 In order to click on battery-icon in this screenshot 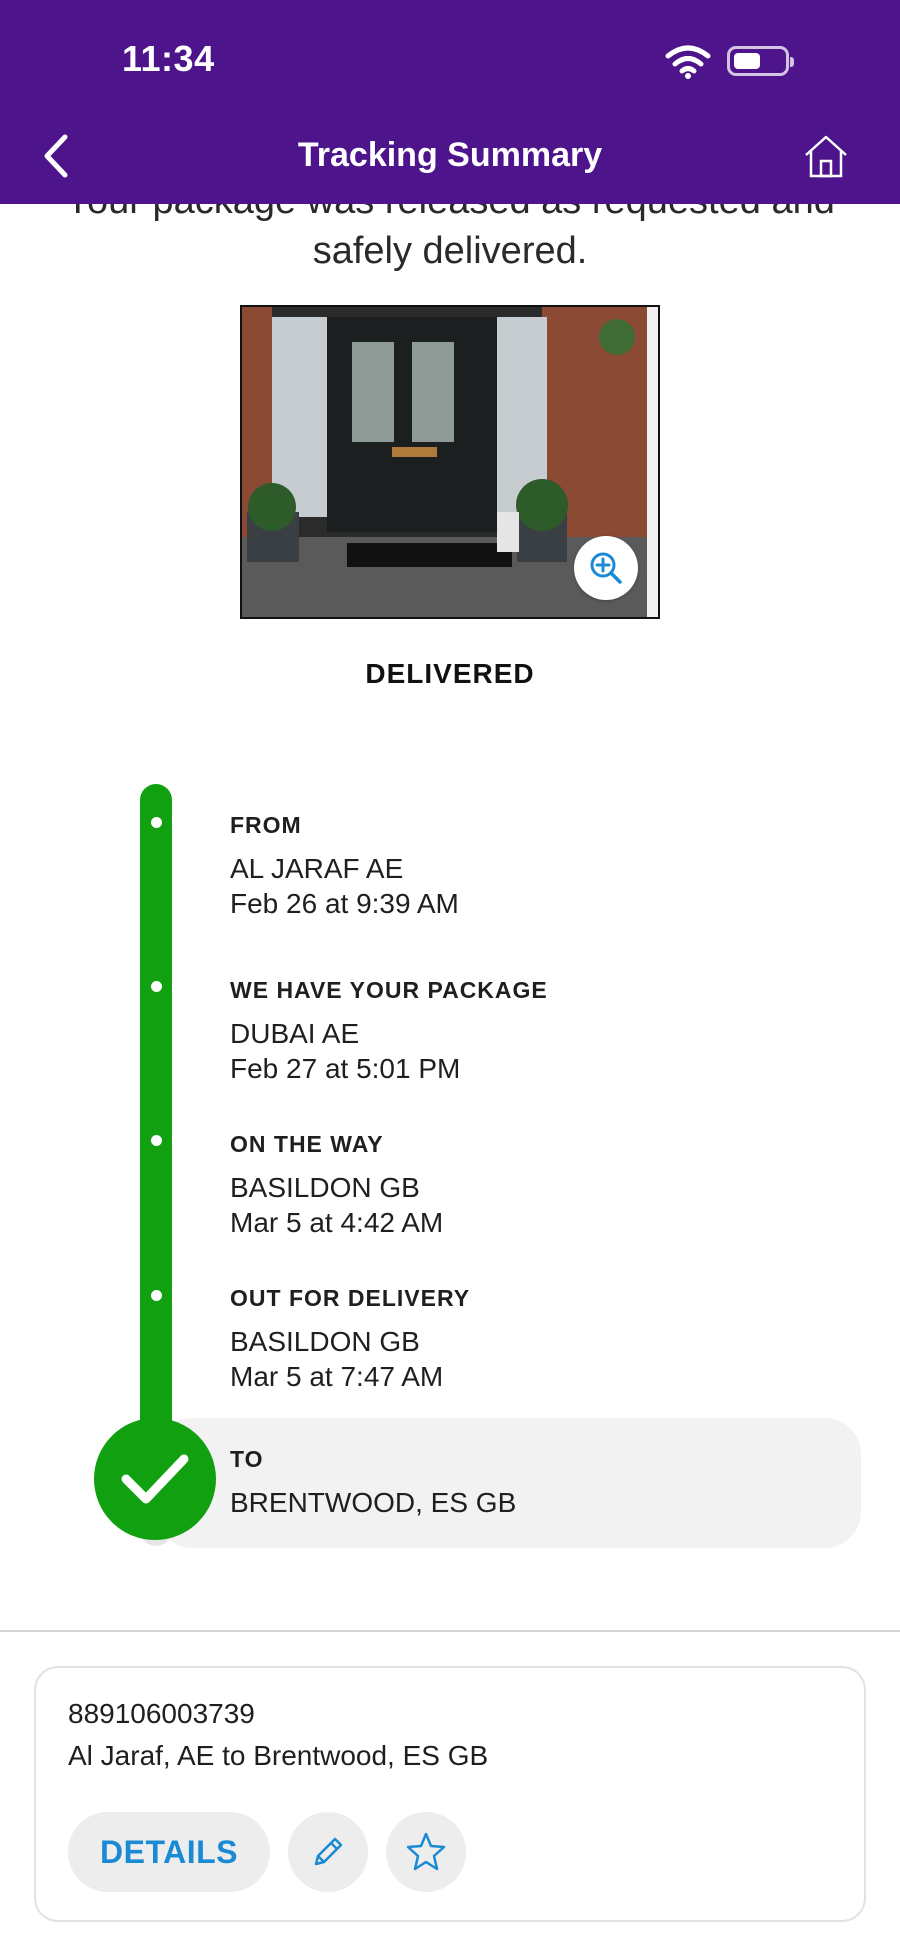, I will do `click(760, 61)`.